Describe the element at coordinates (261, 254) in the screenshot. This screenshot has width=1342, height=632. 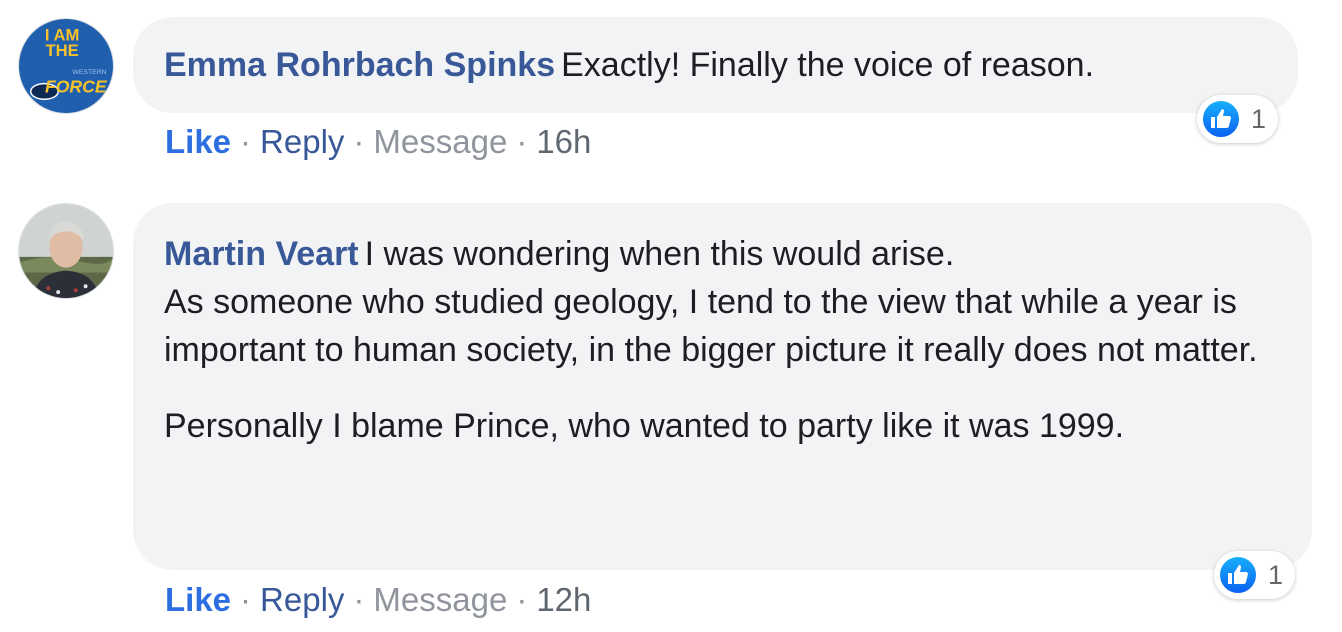
I see `comment-author: Martin Veart` at that location.